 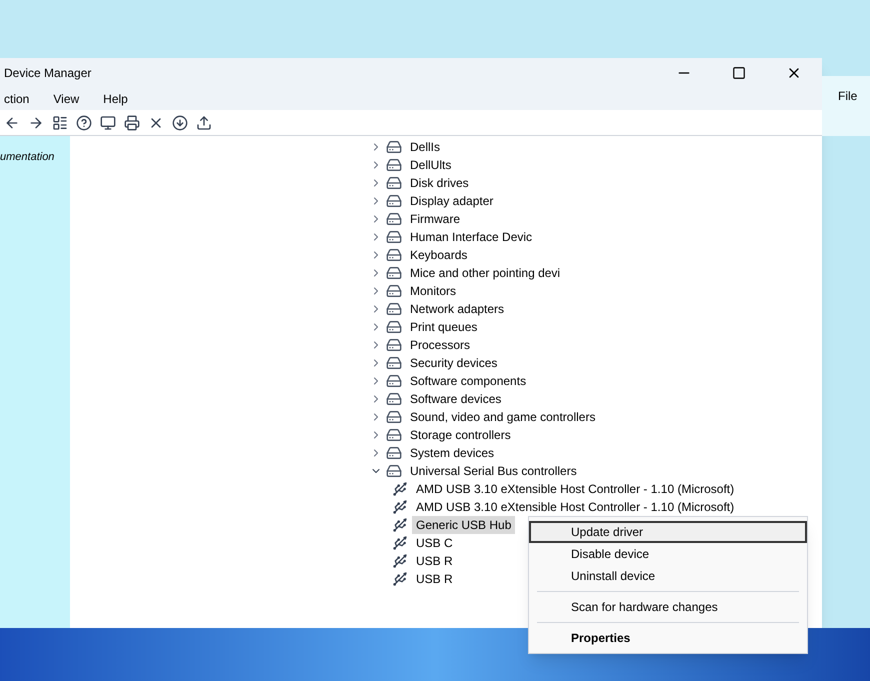 I want to click on menu-item: File, so click(x=848, y=96).